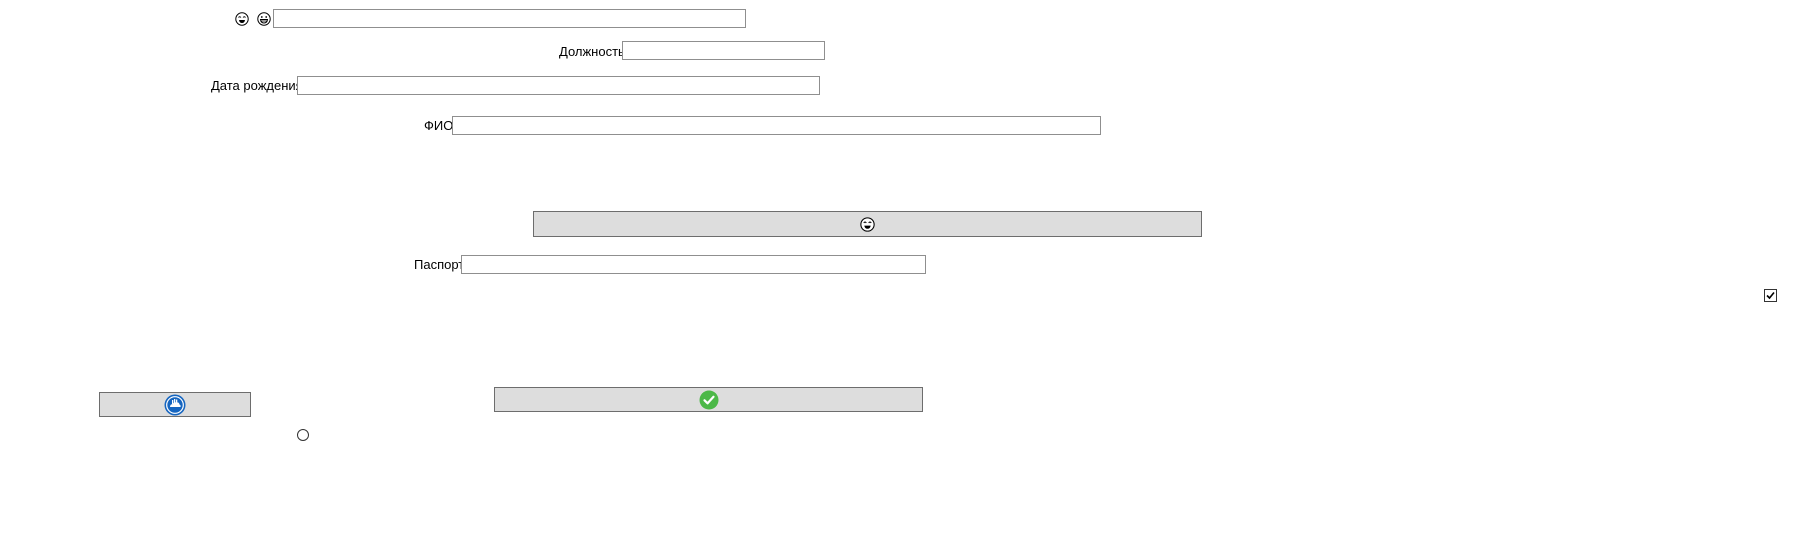 The height and width of the screenshot is (558, 1795). I want to click on radio-button, so click(303, 435).